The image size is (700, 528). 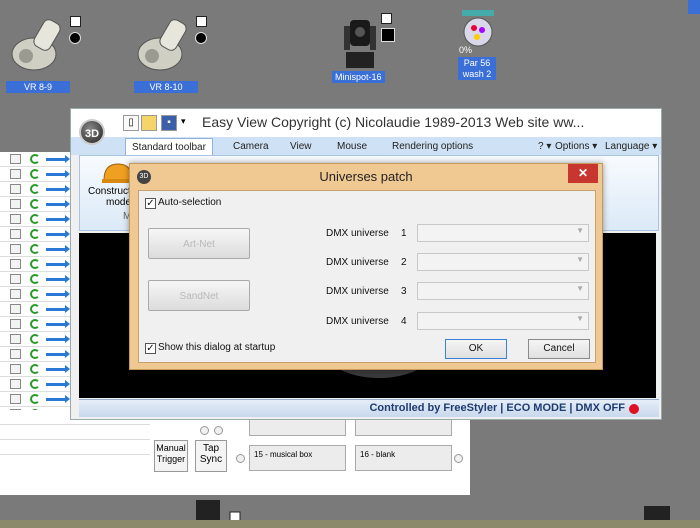 I want to click on fixture-par-56-wash-2: 0% Par 56 wash 2, so click(x=479, y=45).